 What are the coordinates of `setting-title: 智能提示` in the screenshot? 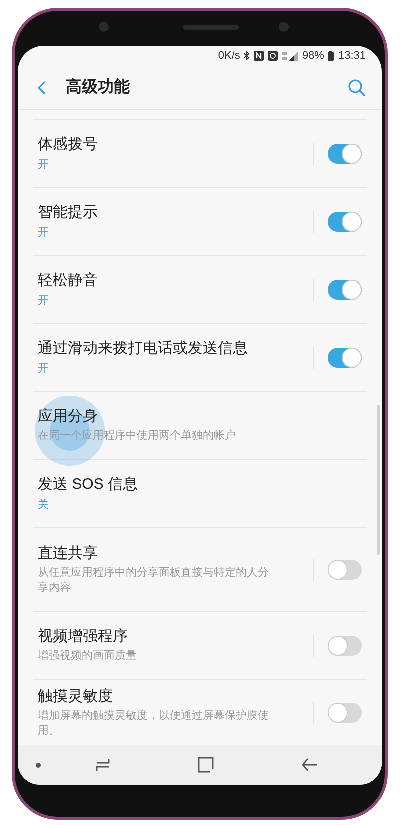 It's located at (68, 212).